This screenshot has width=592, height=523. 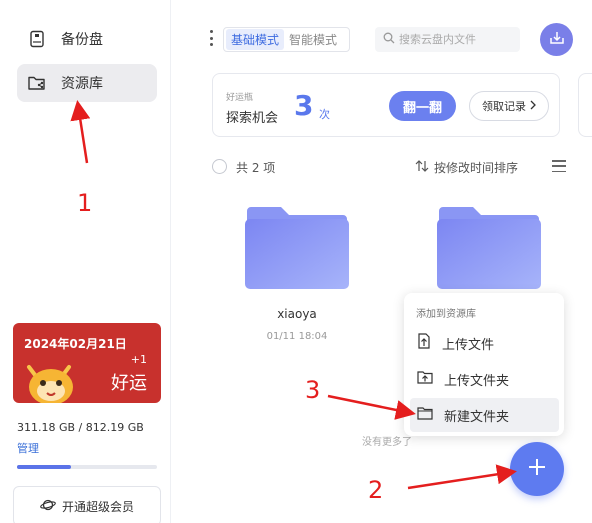 I want to click on activity-unit: 次, so click(x=324, y=114).